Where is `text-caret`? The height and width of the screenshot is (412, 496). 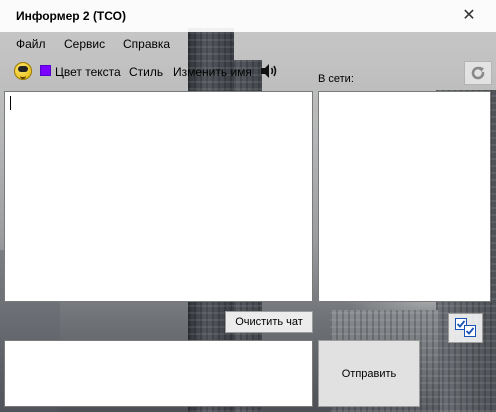
text-caret is located at coordinates (10, 103).